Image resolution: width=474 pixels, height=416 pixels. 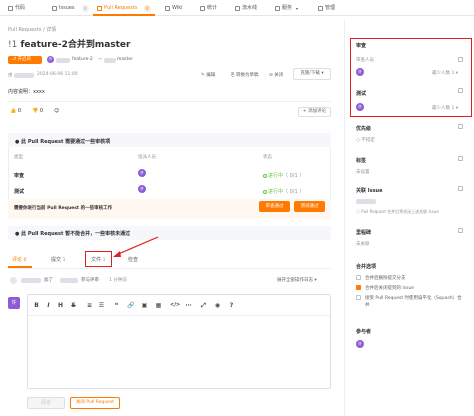 I want to click on merge-options-title: 合并选项, so click(x=366, y=267).